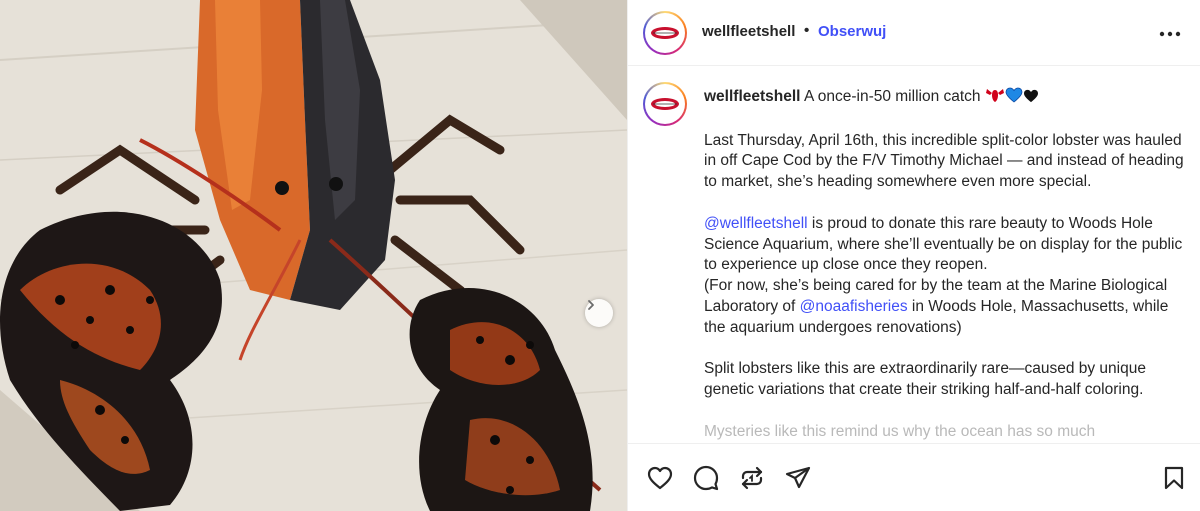 This screenshot has height=511, width=1200. I want to click on share-icon, so click(798, 477).